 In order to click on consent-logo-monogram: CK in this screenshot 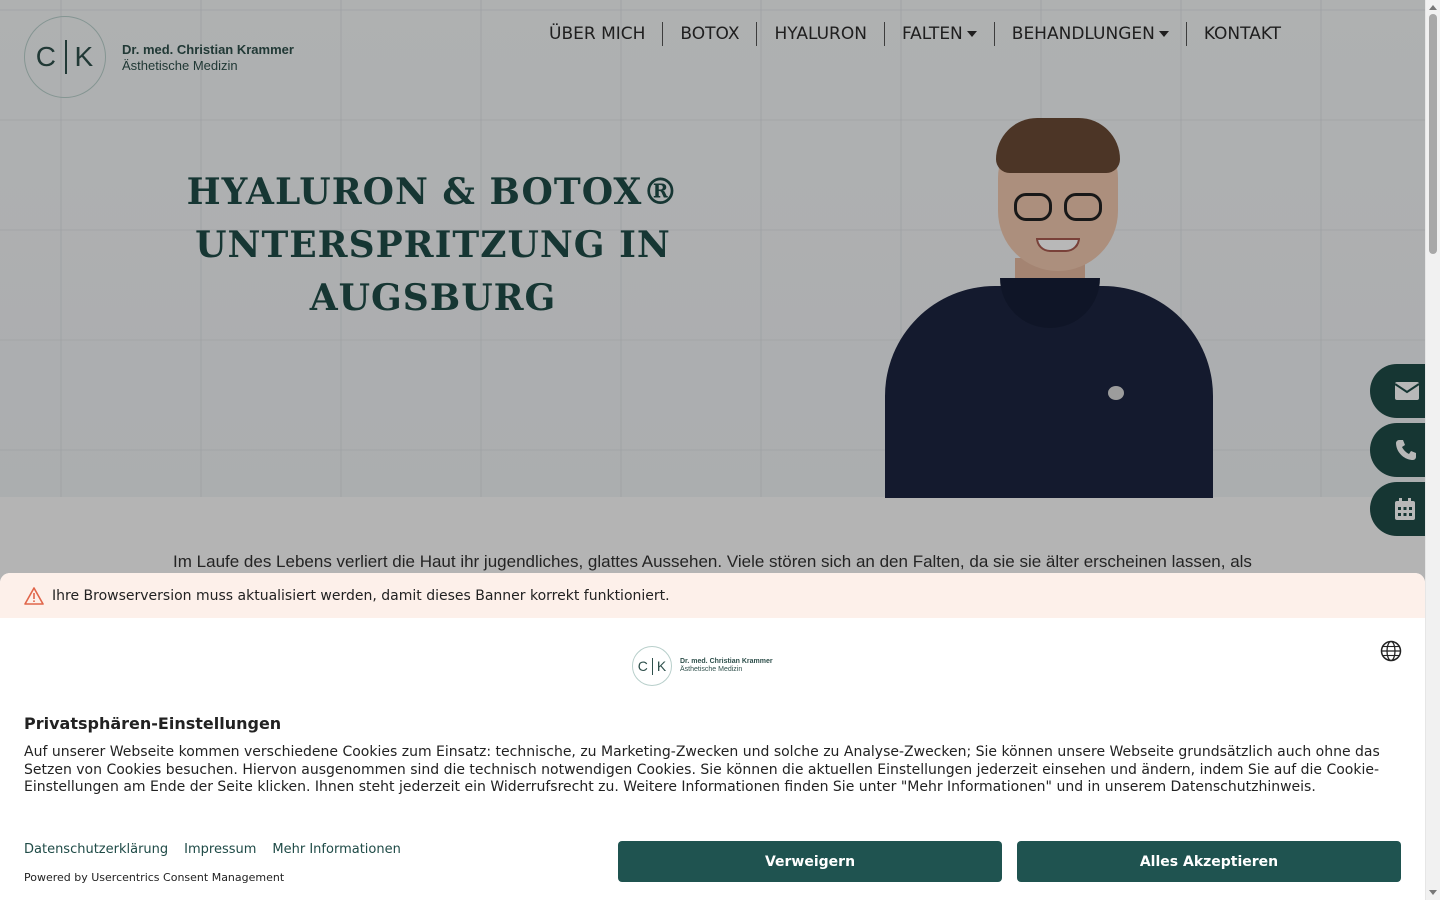, I will do `click(652, 666)`.